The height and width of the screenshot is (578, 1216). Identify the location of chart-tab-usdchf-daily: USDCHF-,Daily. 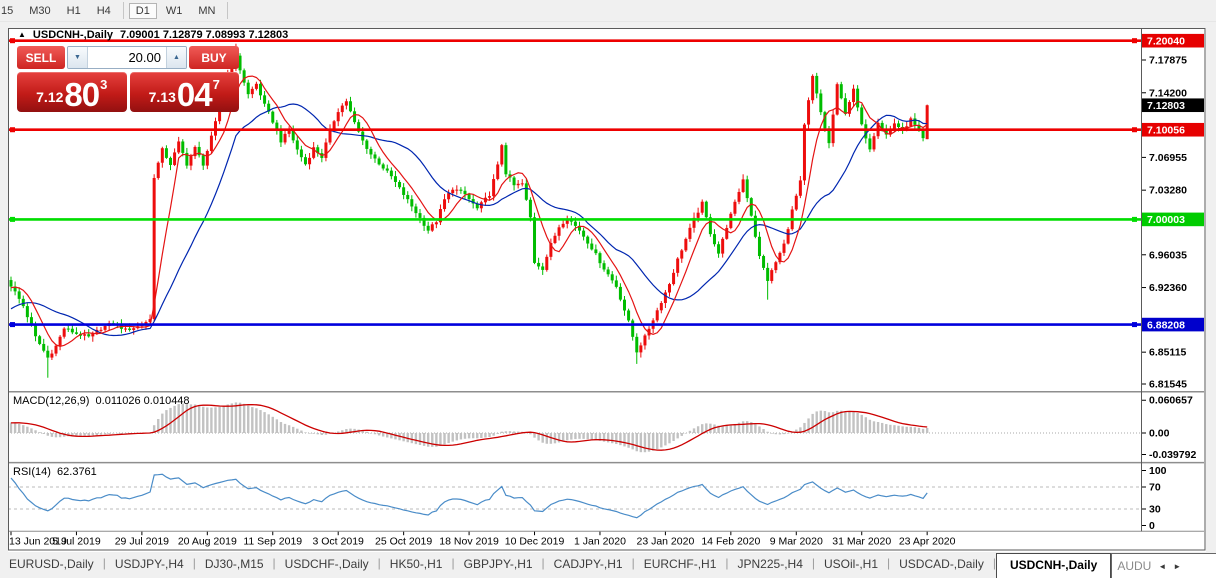
(327, 565).